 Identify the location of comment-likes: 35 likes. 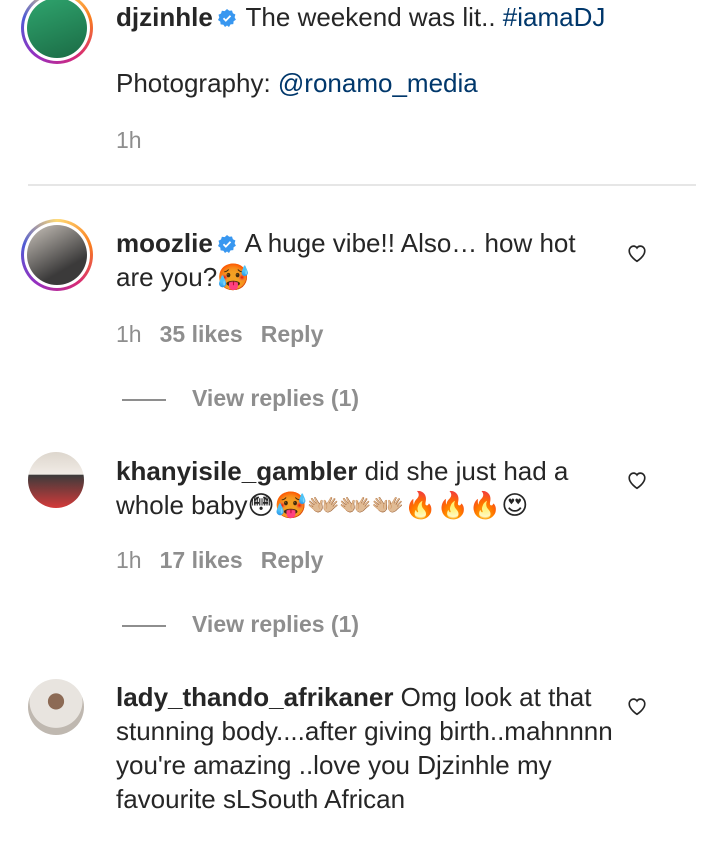
(201, 334).